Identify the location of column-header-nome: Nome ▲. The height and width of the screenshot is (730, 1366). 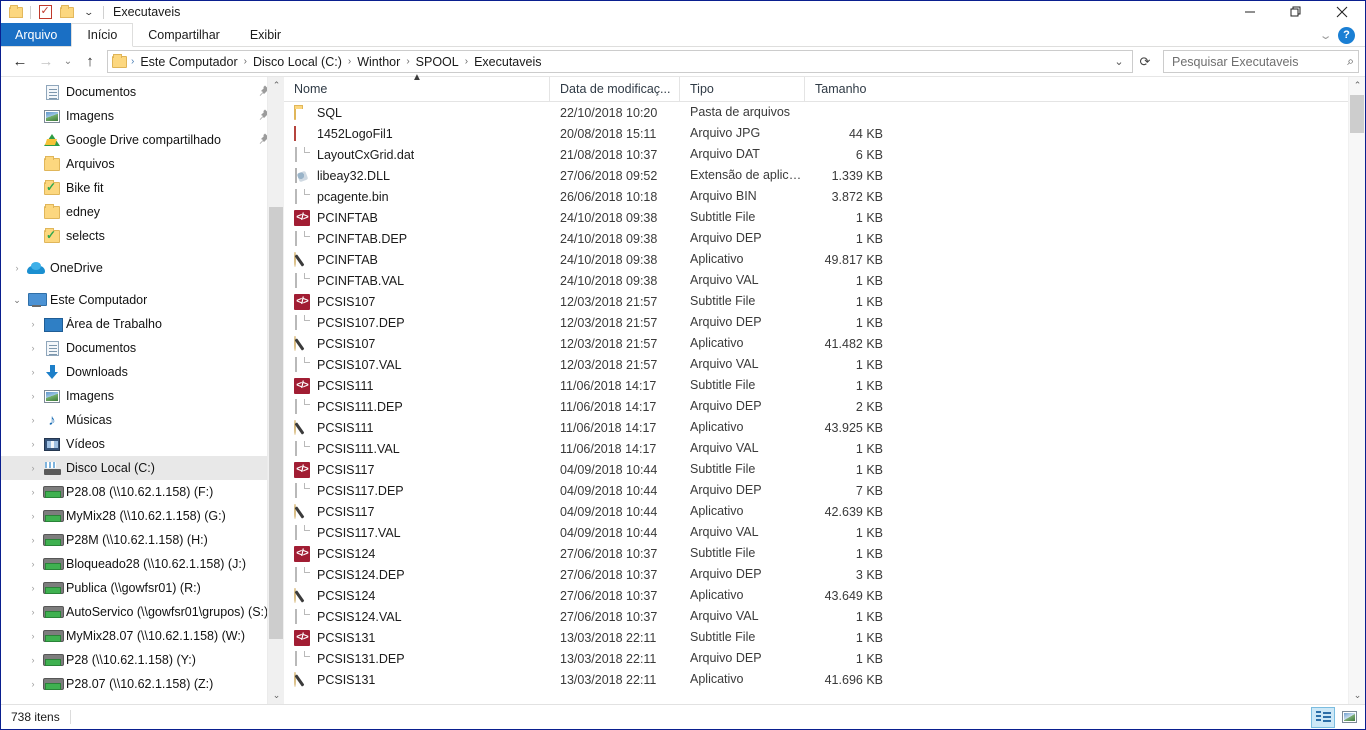
(416, 86).